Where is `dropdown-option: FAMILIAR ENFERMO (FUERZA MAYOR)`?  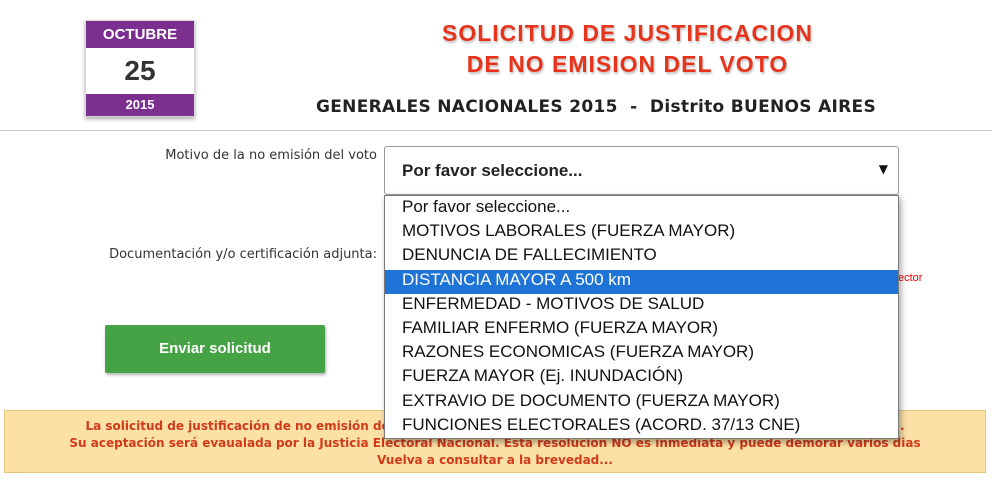
dropdown-option: FAMILIAR ENFERMO (FUERZA MAYOR) is located at coordinates (641, 330).